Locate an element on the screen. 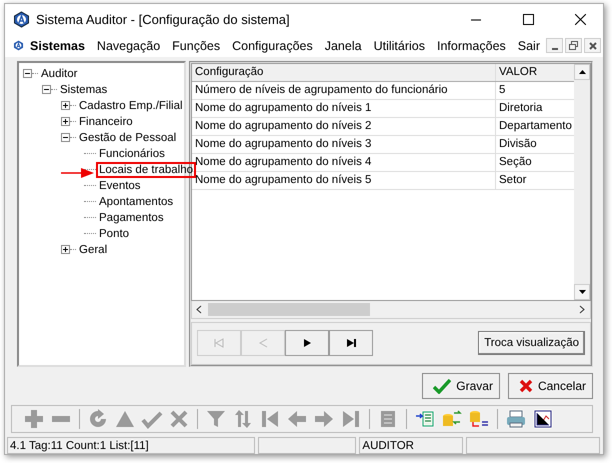 The width and height of the screenshot is (612, 463). tree-item: Geral is located at coordinates (93, 249).